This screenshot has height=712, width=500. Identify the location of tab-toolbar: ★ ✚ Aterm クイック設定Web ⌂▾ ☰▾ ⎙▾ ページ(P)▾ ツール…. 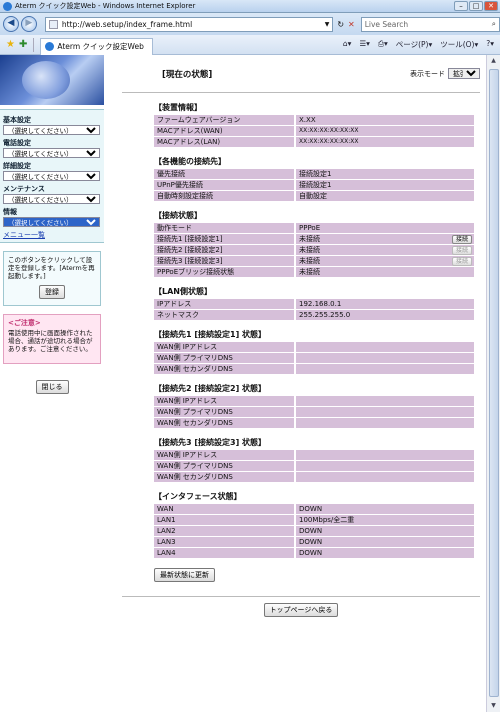
(250, 45).